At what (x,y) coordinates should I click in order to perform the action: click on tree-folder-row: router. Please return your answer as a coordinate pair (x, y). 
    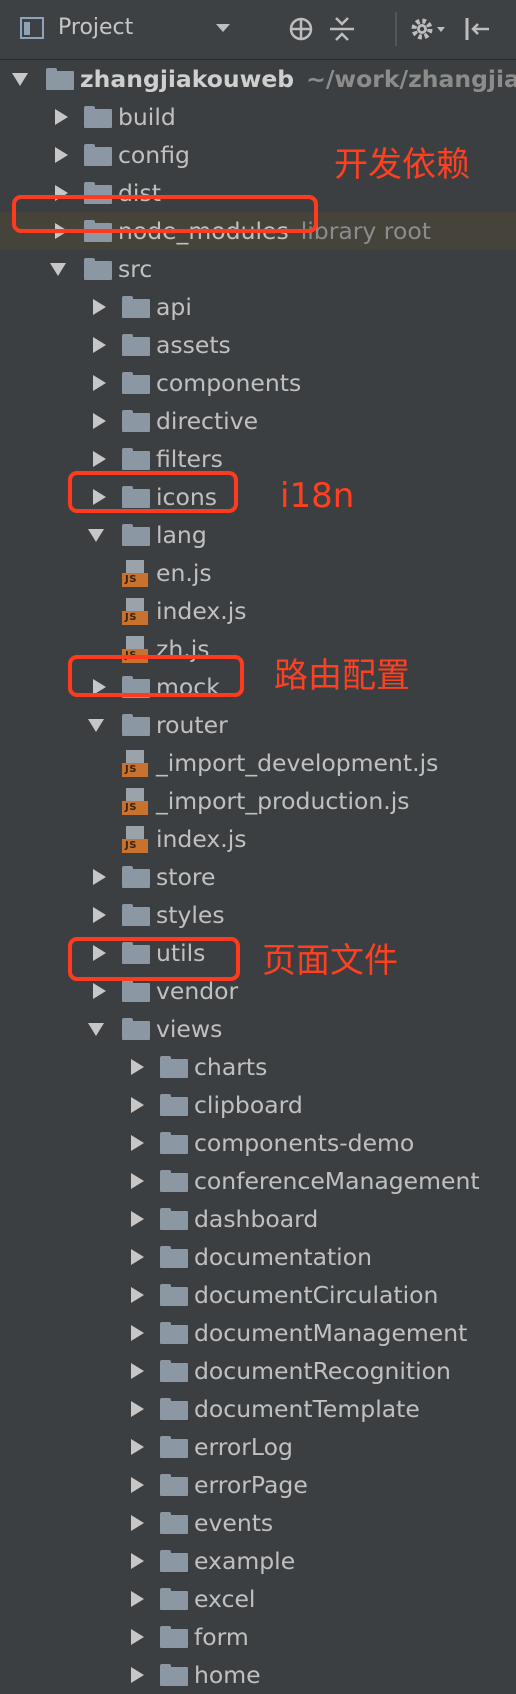
    Looking at the image, I should click on (258, 725).